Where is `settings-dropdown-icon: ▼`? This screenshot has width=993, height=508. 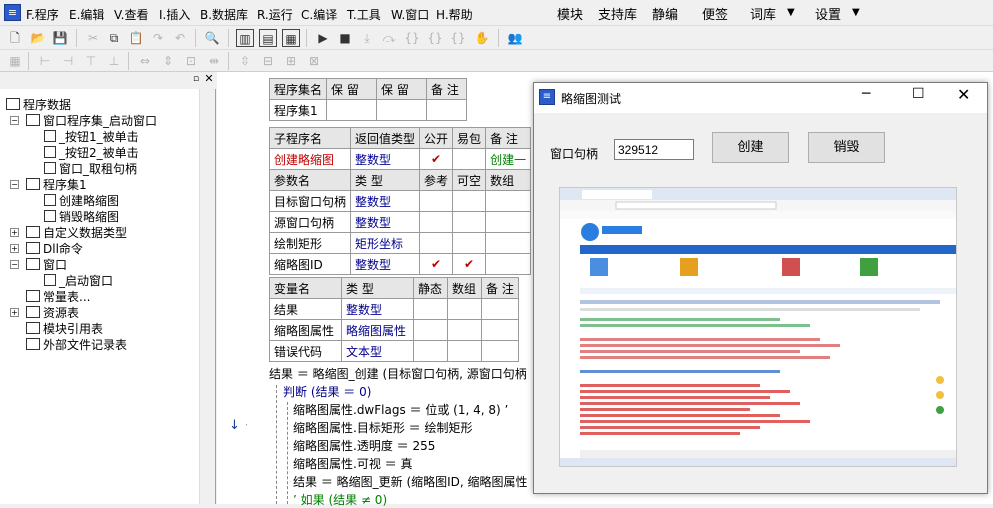
settings-dropdown-icon: ▼ is located at coordinates (856, 12).